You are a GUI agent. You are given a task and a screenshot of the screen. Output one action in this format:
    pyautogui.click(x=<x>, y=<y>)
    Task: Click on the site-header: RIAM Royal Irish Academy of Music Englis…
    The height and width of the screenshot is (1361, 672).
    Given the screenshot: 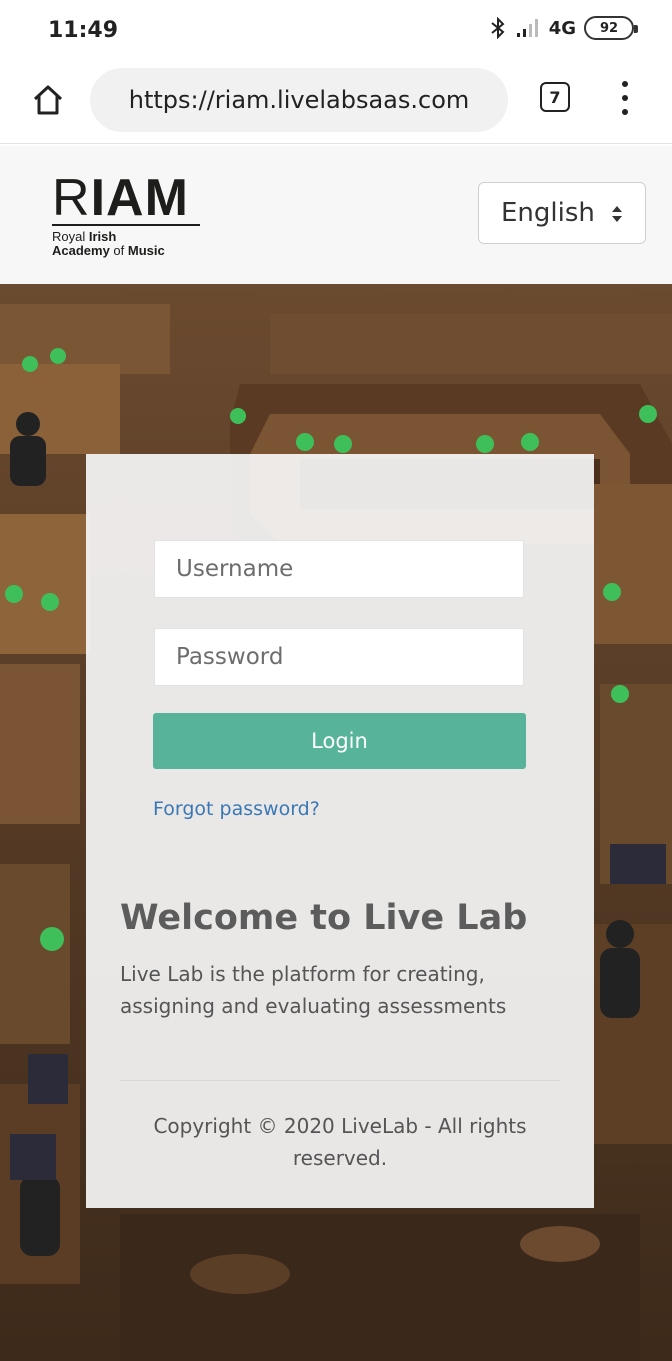 What is the action you would take?
    pyautogui.click(x=336, y=215)
    